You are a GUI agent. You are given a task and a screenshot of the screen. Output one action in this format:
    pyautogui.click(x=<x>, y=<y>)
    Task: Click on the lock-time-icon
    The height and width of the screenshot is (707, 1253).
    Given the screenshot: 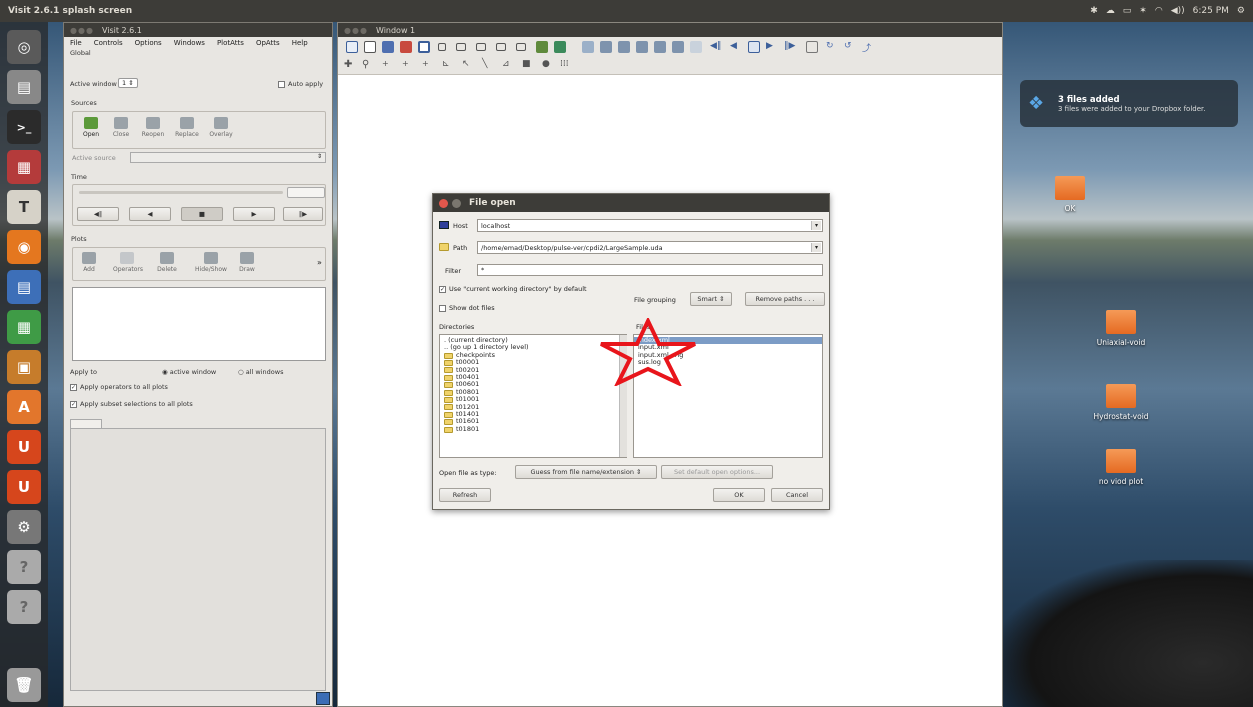 What is the action you would take?
    pyautogui.click(x=560, y=47)
    